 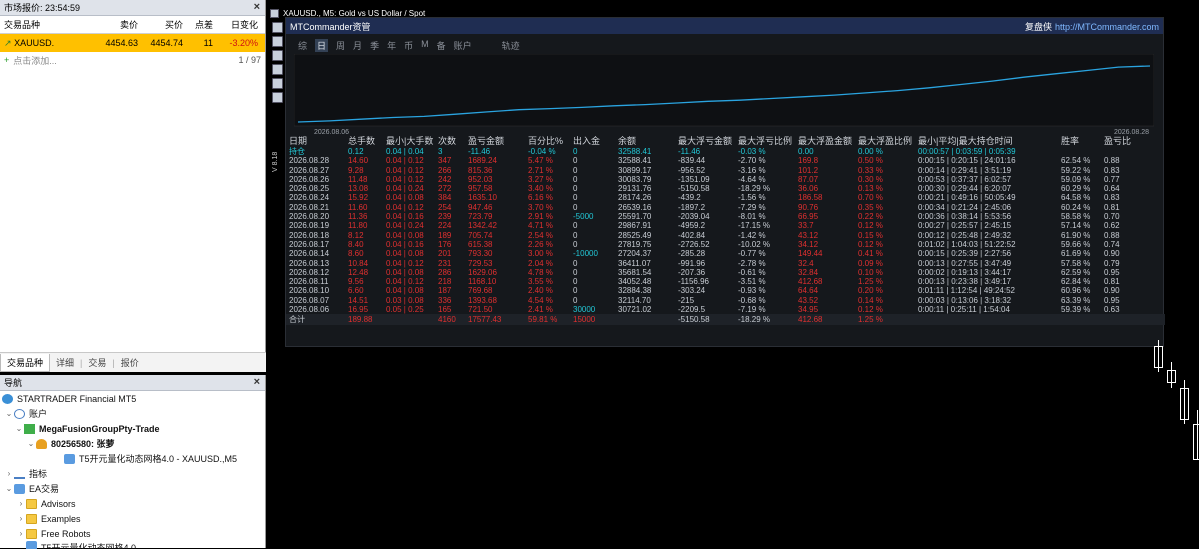 What do you see at coordinates (113, 24) in the screenshot?
I see `col-bid: 卖价` at bounding box center [113, 24].